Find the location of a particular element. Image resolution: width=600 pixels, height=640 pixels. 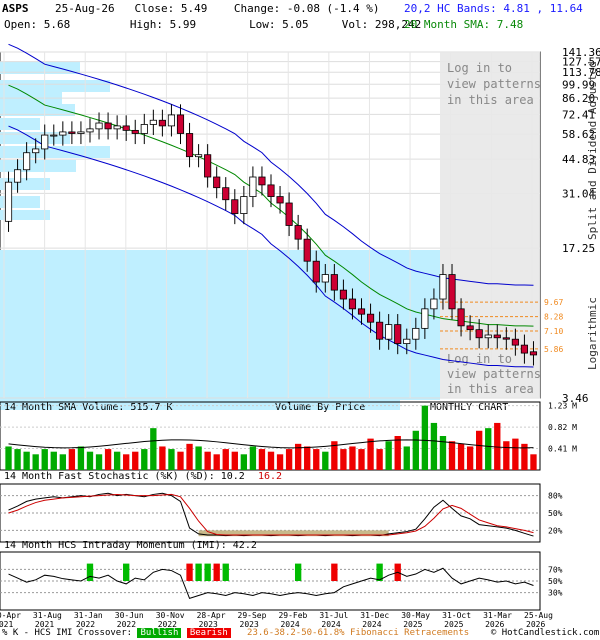

x-tick-month: 30-May is located at coordinates (415, 615).